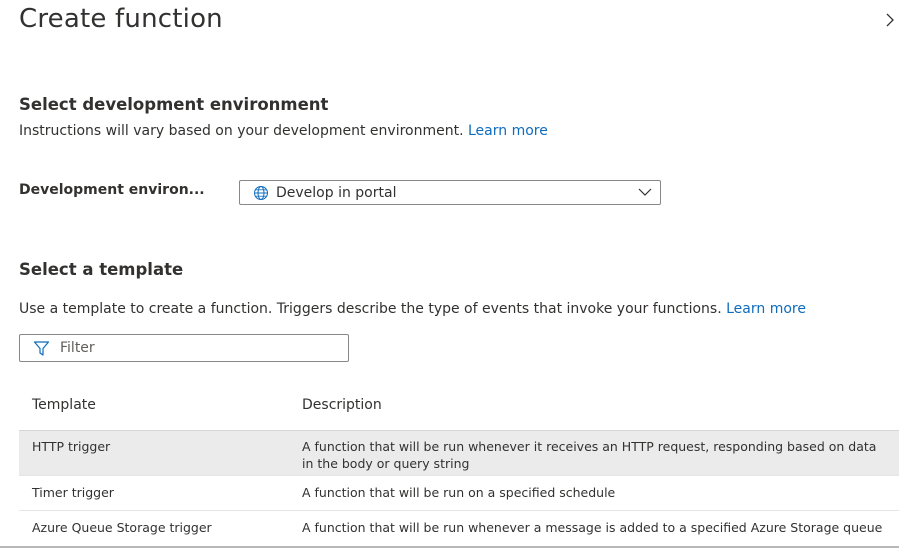 The image size is (899, 553). I want to click on filter-placeholder: Filter, so click(77, 348).